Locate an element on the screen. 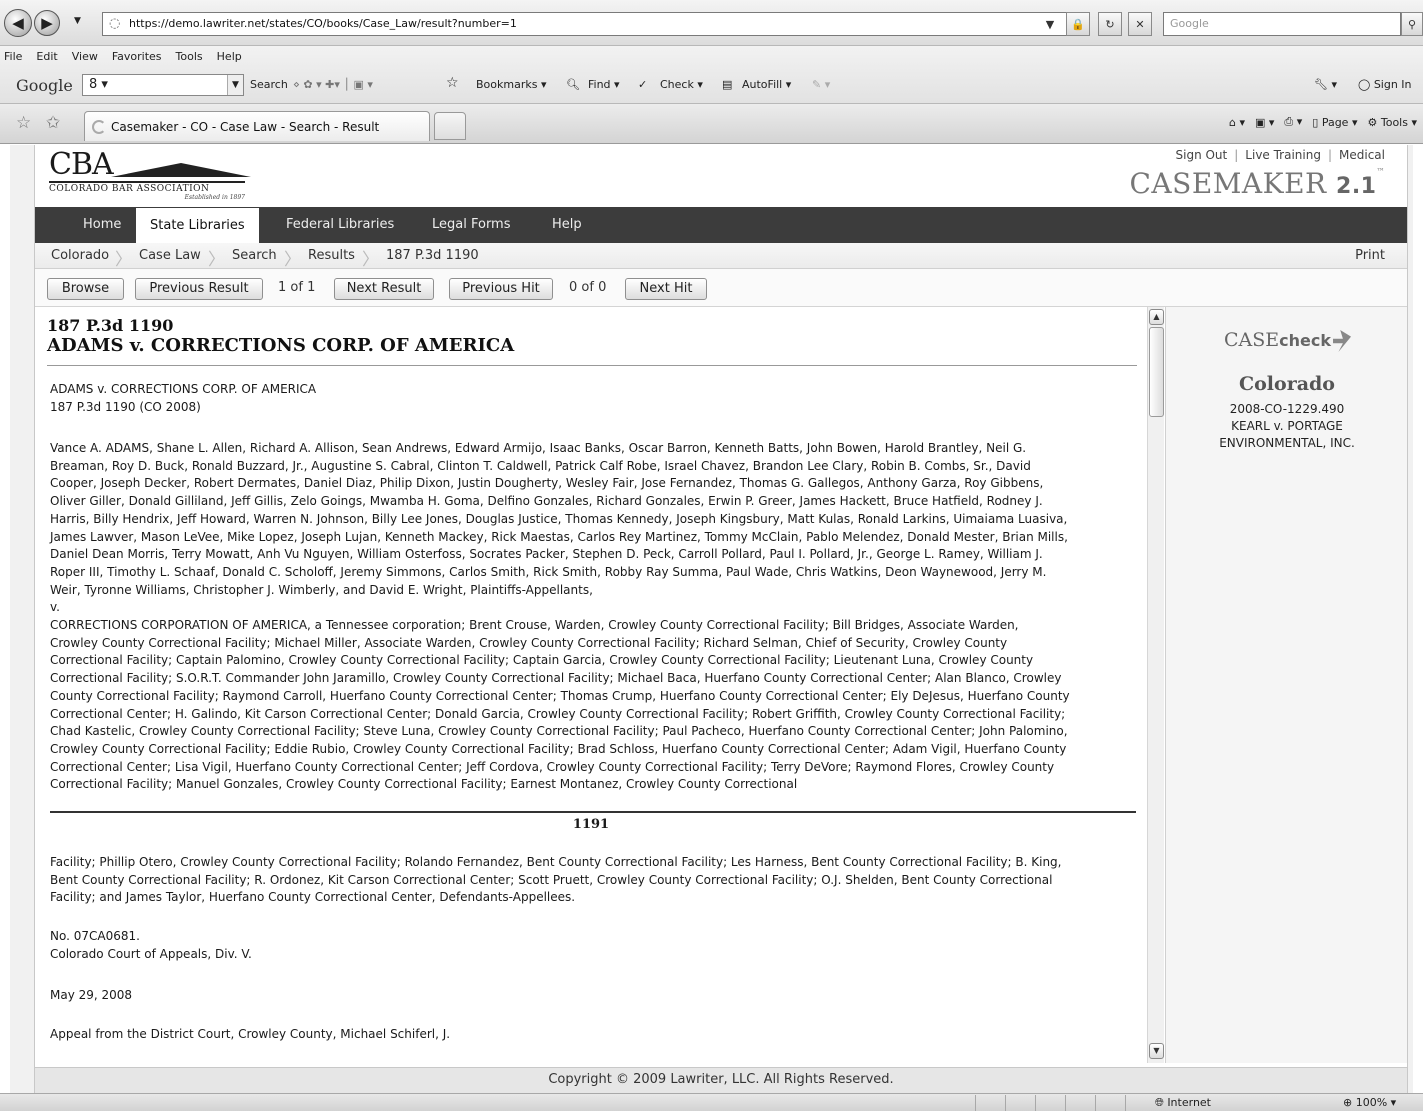 This screenshot has height=1111, width=1423. document-scrollbar: ▲ ▼ is located at coordinates (1155, 685).